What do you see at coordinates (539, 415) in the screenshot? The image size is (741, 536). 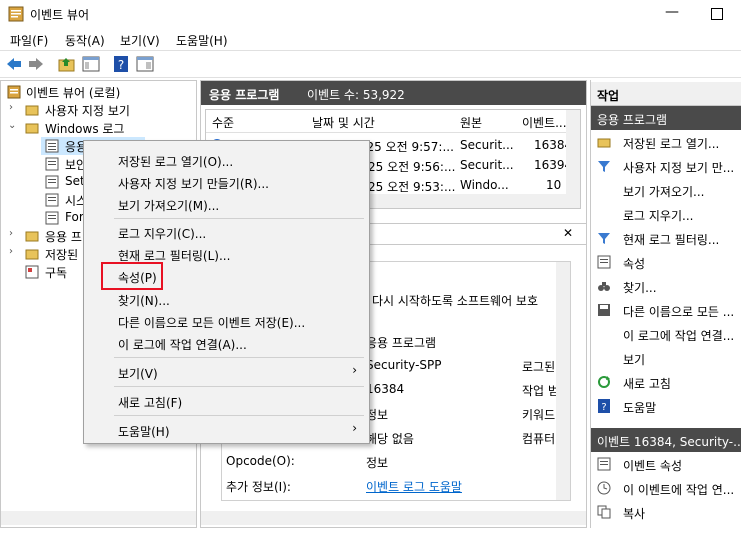 I see `detail-label: 키워드` at bounding box center [539, 415].